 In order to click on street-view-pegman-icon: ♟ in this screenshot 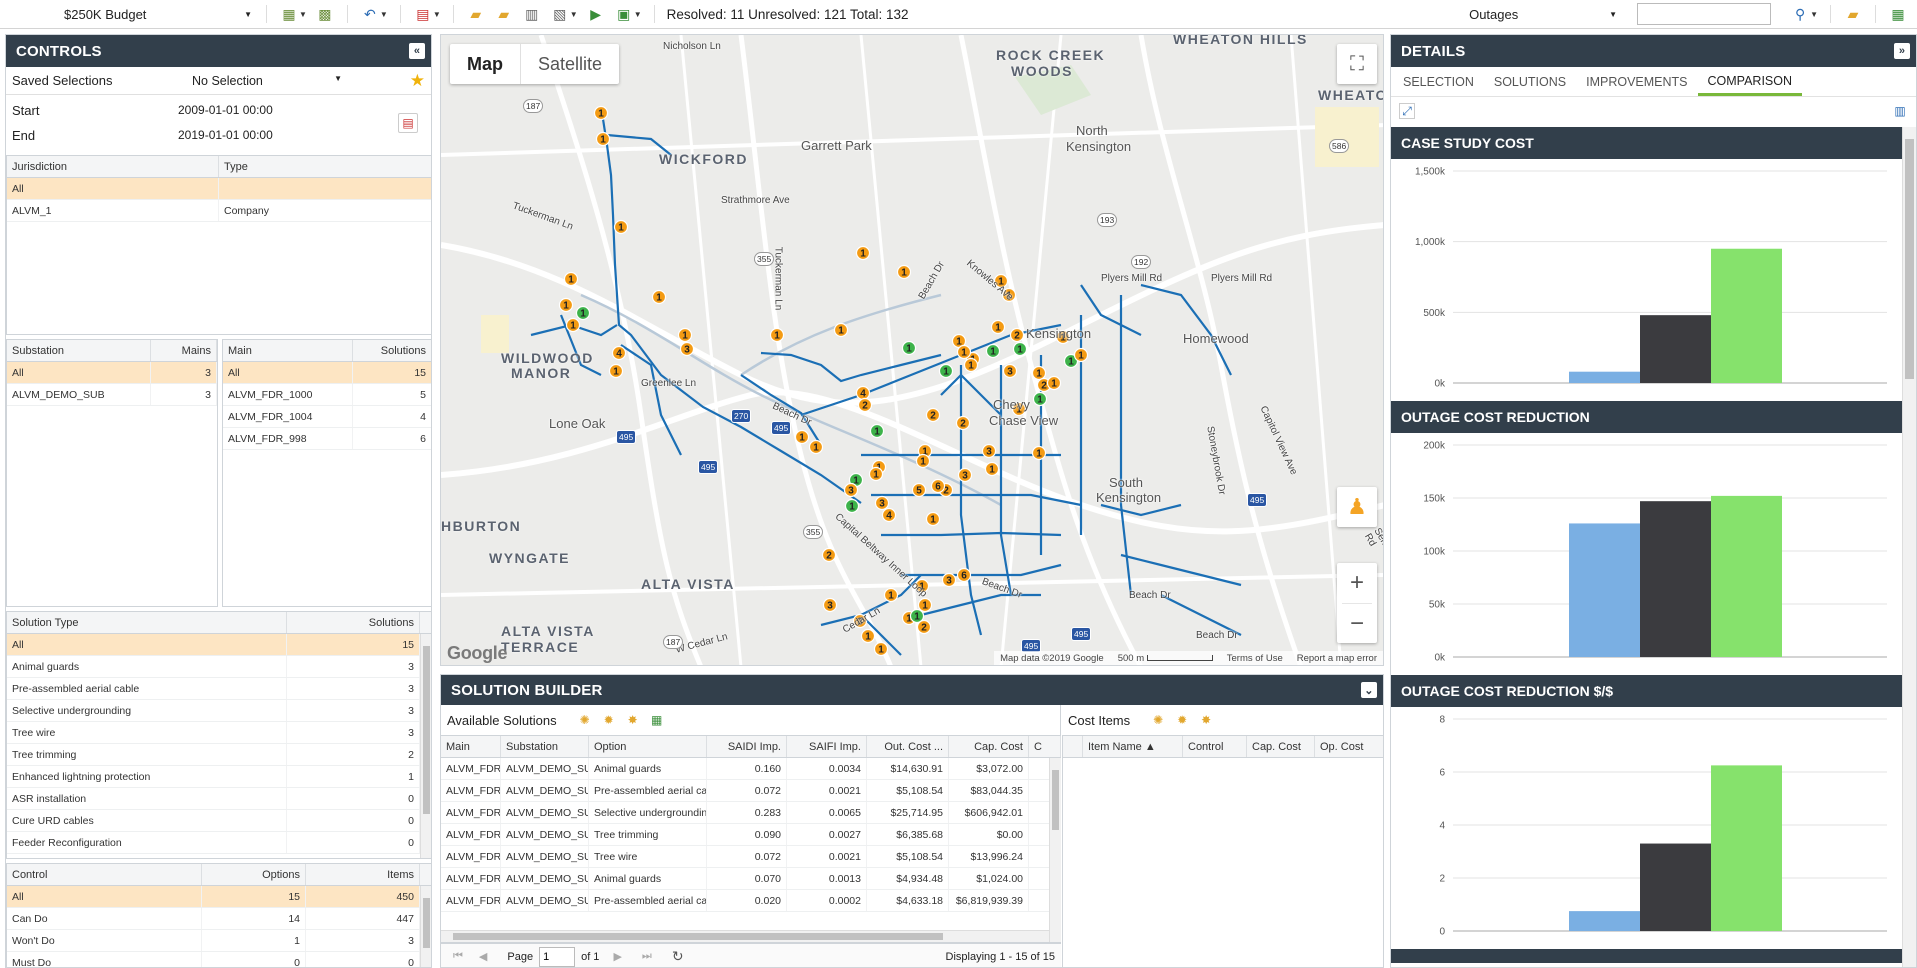, I will do `click(1357, 507)`.